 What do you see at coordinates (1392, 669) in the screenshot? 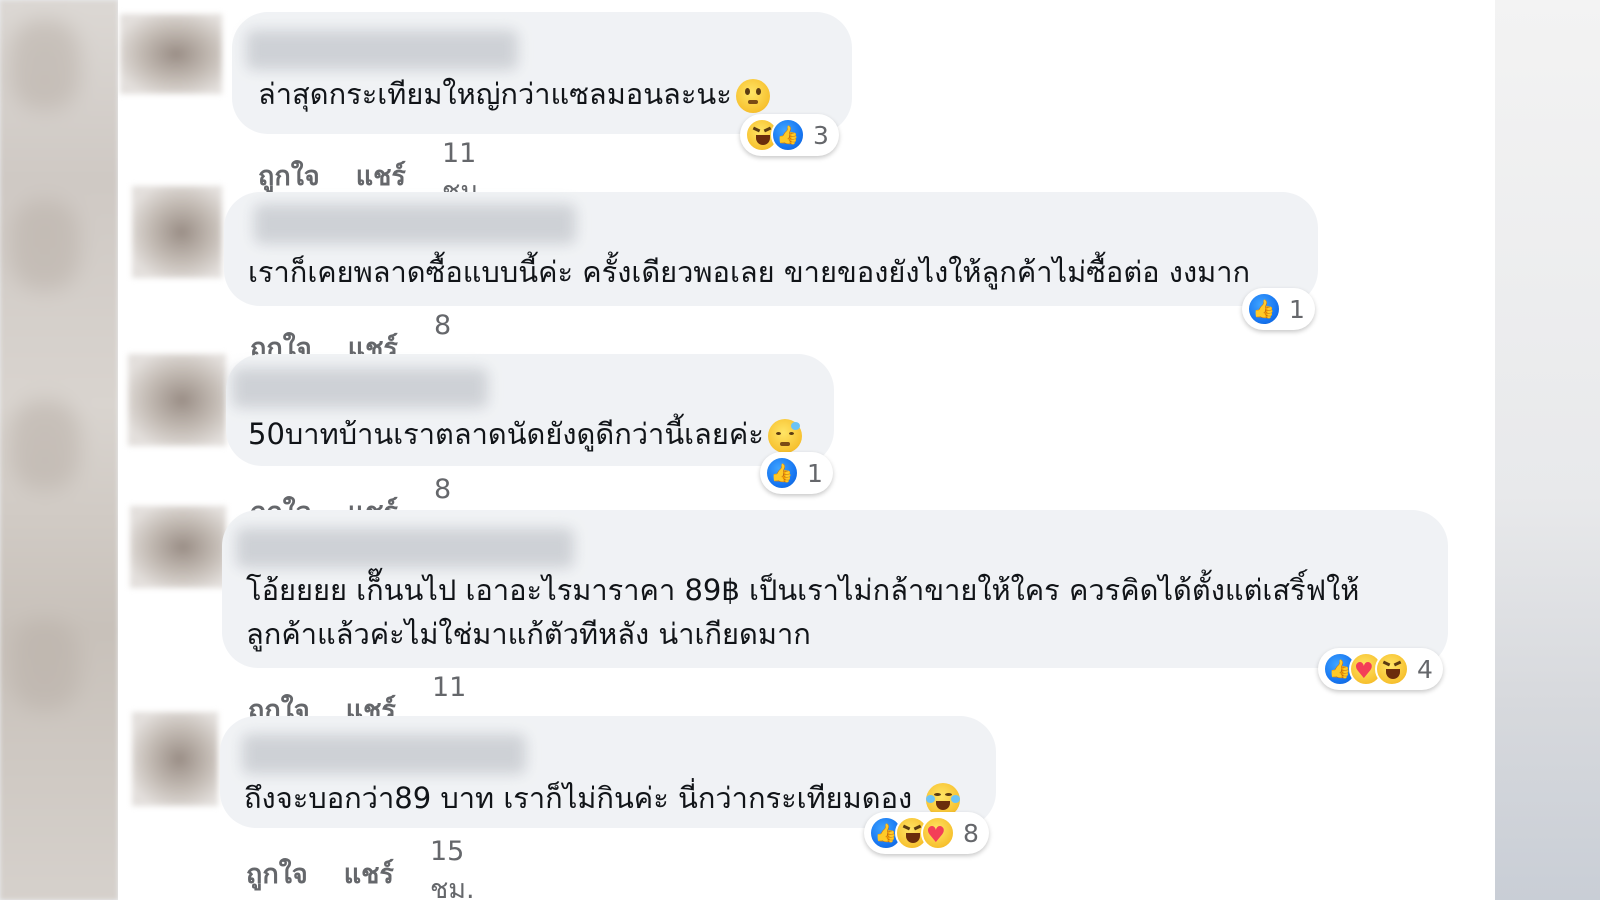
I see `haha-reaction-icon` at bounding box center [1392, 669].